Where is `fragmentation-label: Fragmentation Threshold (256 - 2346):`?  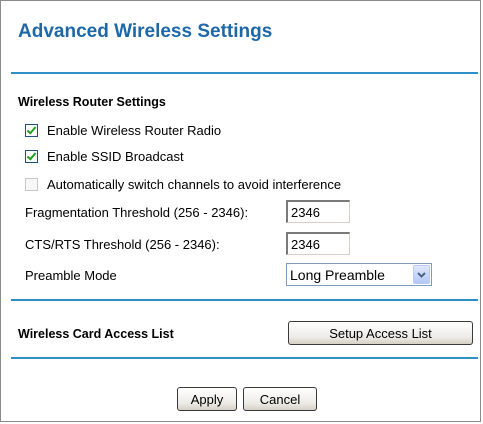
fragmentation-label: Fragmentation Threshold (256 - 2346): is located at coordinates (137, 212).